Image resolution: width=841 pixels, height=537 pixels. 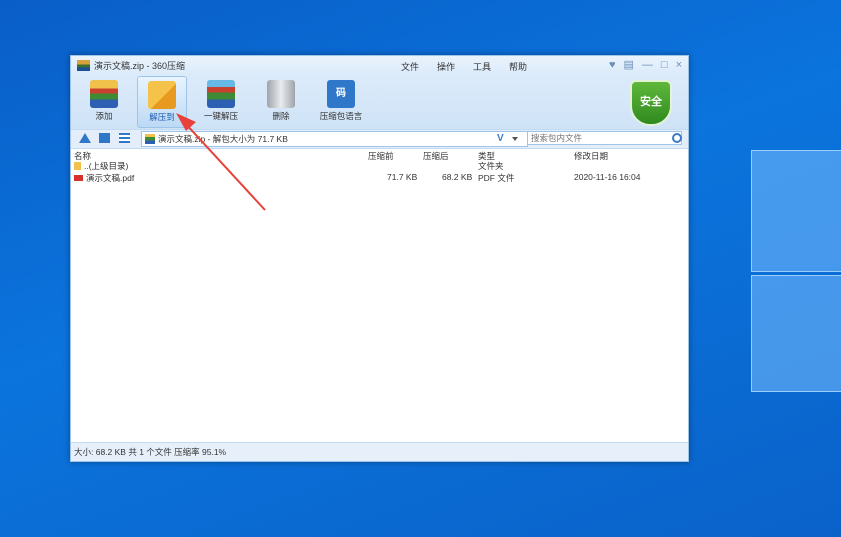 What do you see at coordinates (221, 162) in the screenshot?
I see `annotation-arrow` at bounding box center [221, 162].